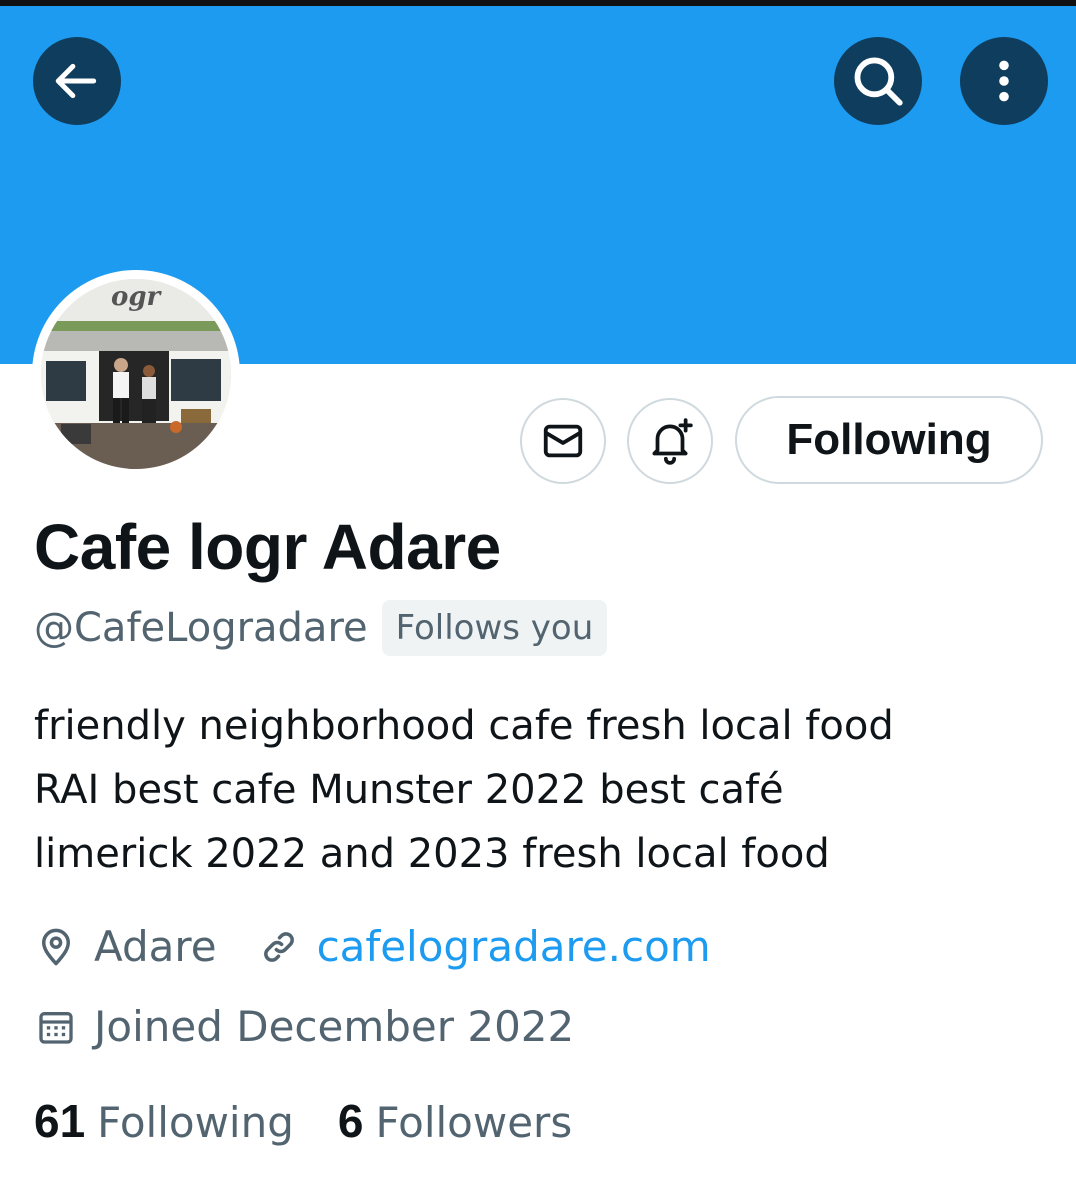  Describe the element at coordinates (409, 790) in the screenshot. I see `bio-line: RAI best cafe Munster 2022 best café` at that location.